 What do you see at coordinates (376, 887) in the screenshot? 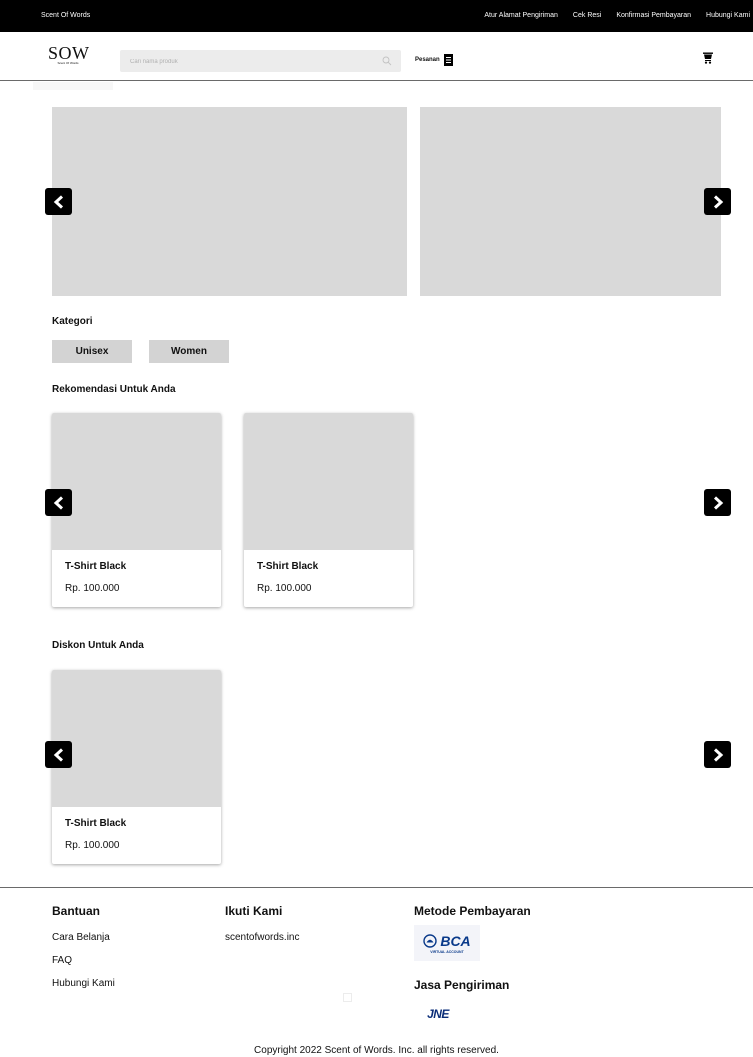
I see `footer-divider` at bounding box center [376, 887].